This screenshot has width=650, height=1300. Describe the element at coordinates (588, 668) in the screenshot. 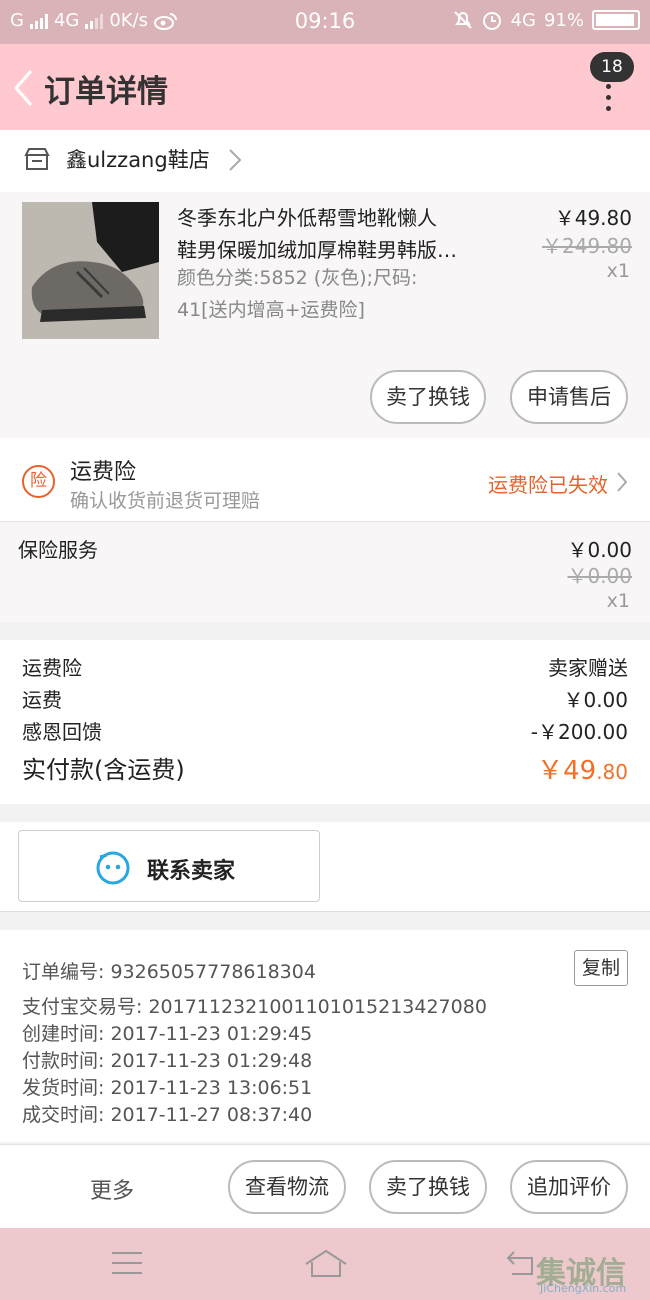

I see `totals-insurance-value: 卖家赠送` at that location.